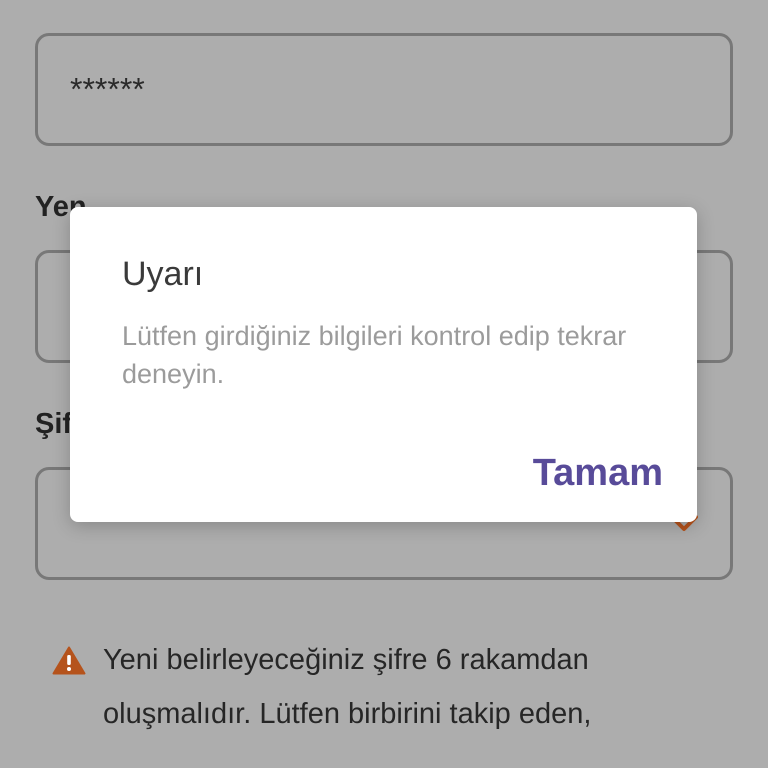 The image size is (768, 768). Describe the element at coordinates (597, 473) in the screenshot. I see `confirm-button: Tamam` at that location.